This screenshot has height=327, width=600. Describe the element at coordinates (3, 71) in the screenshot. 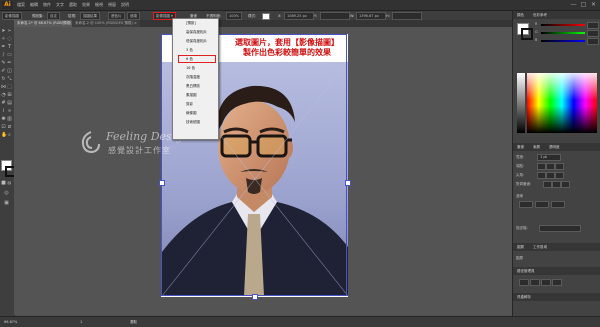

I see `blob-brush-tool-icon: ✐` at that location.